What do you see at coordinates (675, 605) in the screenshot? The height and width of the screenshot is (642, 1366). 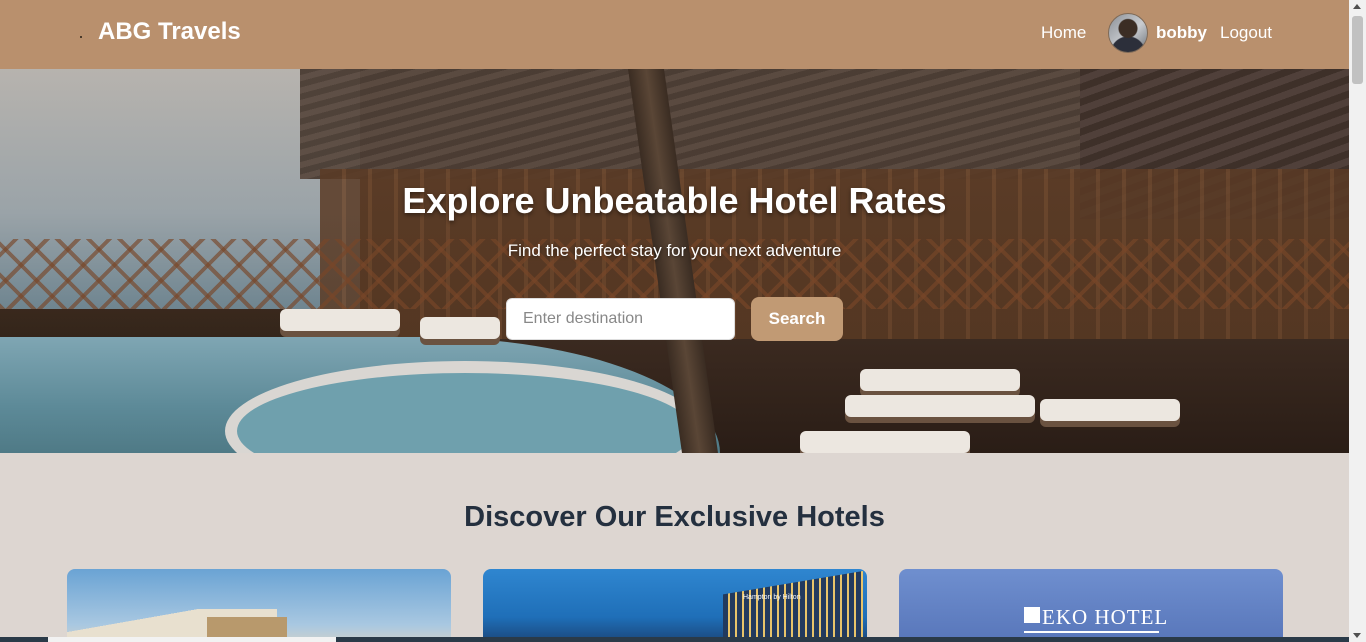 I see `hotel-card: Hampton by Hilton` at bounding box center [675, 605].